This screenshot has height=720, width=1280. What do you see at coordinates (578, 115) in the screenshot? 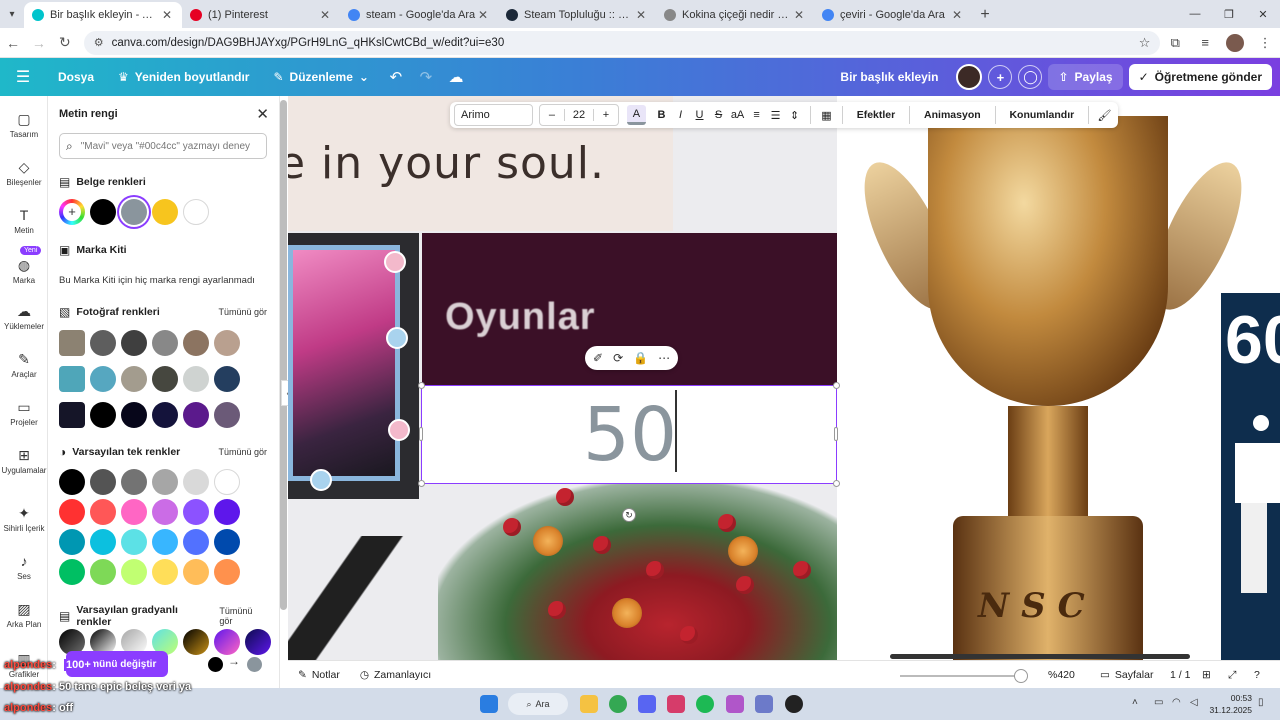
I see `font-size-value: 22` at bounding box center [578, 115].